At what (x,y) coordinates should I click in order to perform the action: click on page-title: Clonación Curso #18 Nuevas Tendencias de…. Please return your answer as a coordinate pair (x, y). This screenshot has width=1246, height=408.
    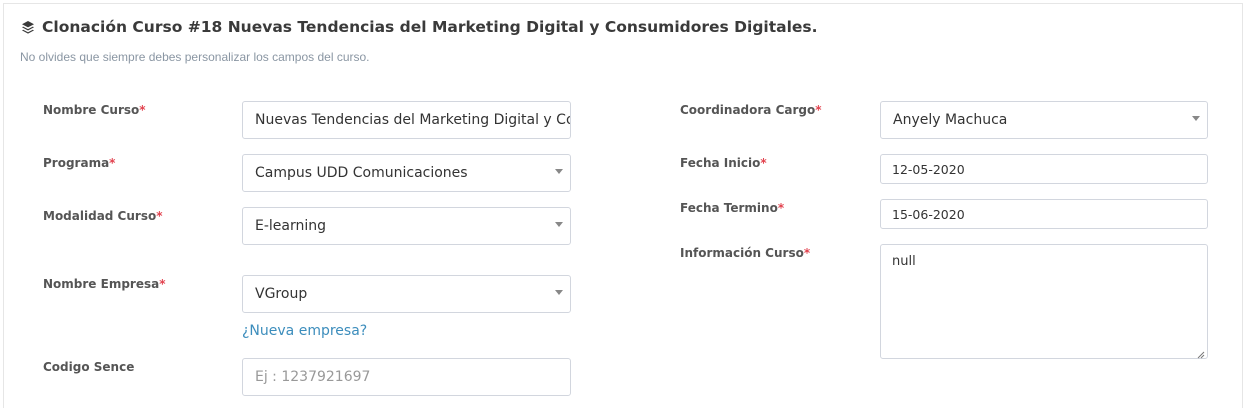
    Looking at the image, I should click on (419, 27).